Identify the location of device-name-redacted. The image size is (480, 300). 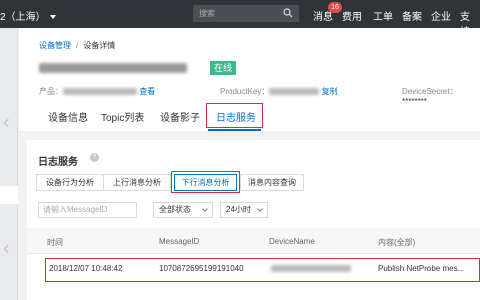
(113, 68).